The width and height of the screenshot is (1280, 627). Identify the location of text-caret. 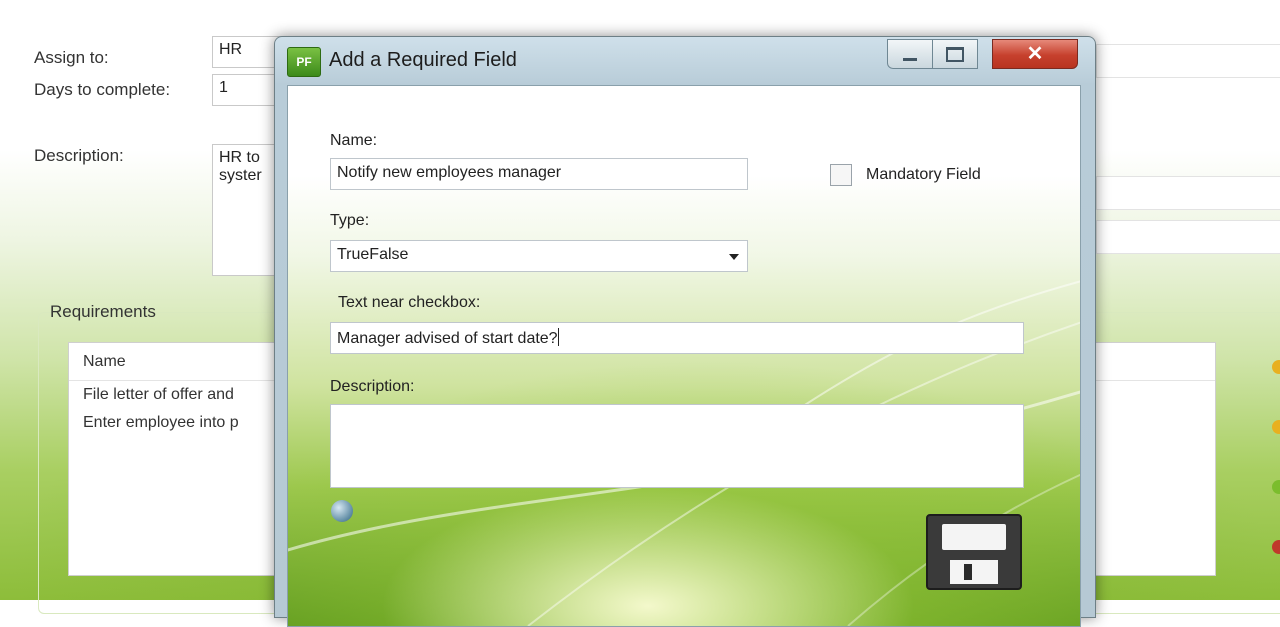
(558, 337).